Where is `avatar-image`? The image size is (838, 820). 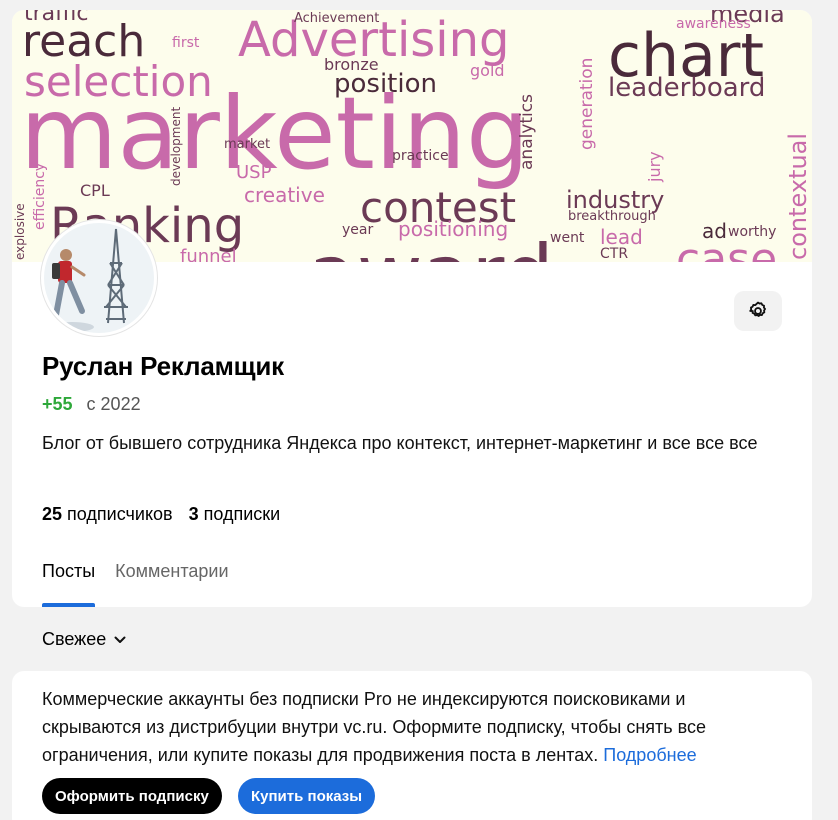
avatar-image is located at coordinates (99, 278).